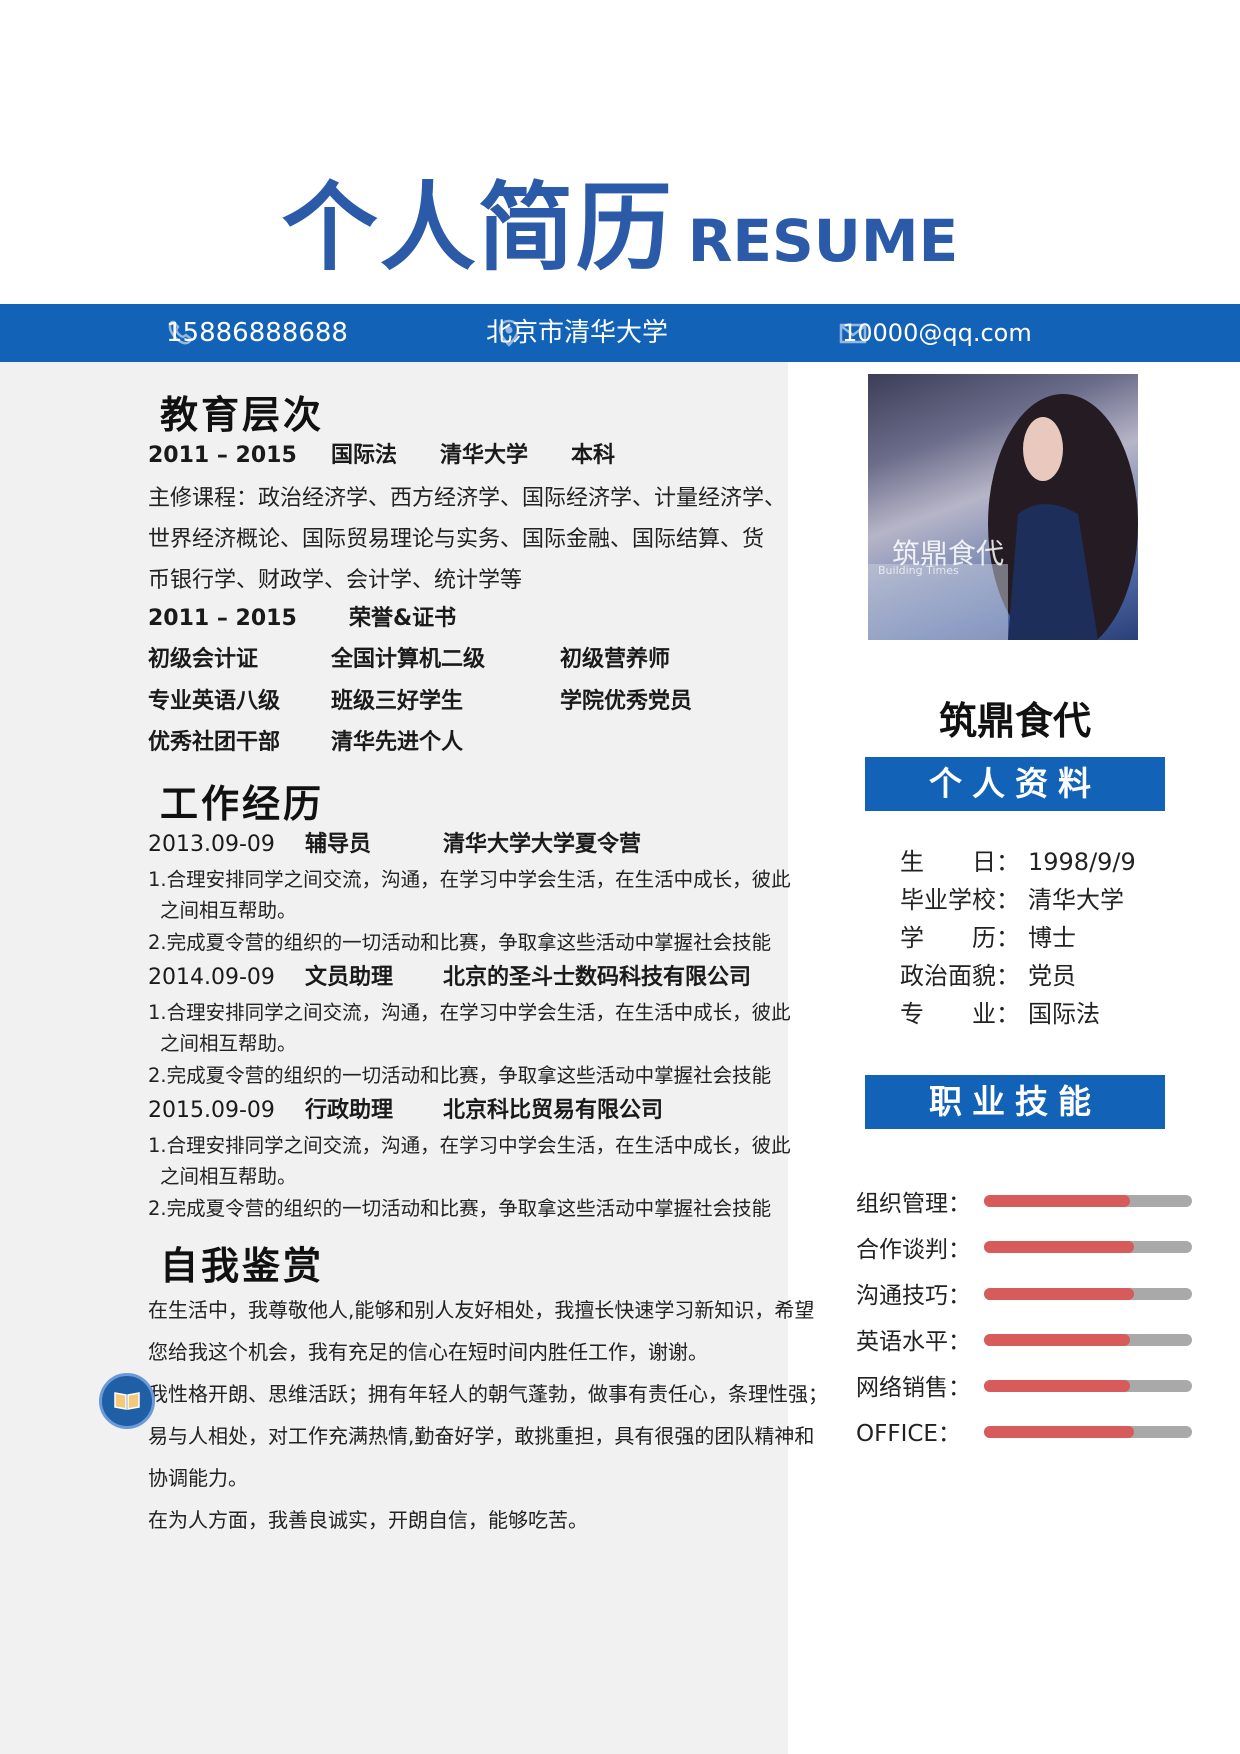 This screenshot has width=1240, height=1754. What do you see at coordinates (364, 455) in the screenshot?
I see `edu-major: 国际法` at bounding box center [364, 455].